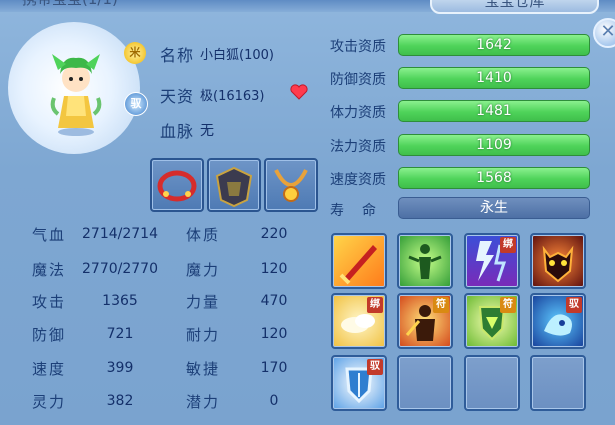 This screenshot has height=425, width=615. What do you see at coordinates (358, 147) in the screenshot?
I see `aptitude-label-magic: 法力资质` at bounding box center [358, 147].